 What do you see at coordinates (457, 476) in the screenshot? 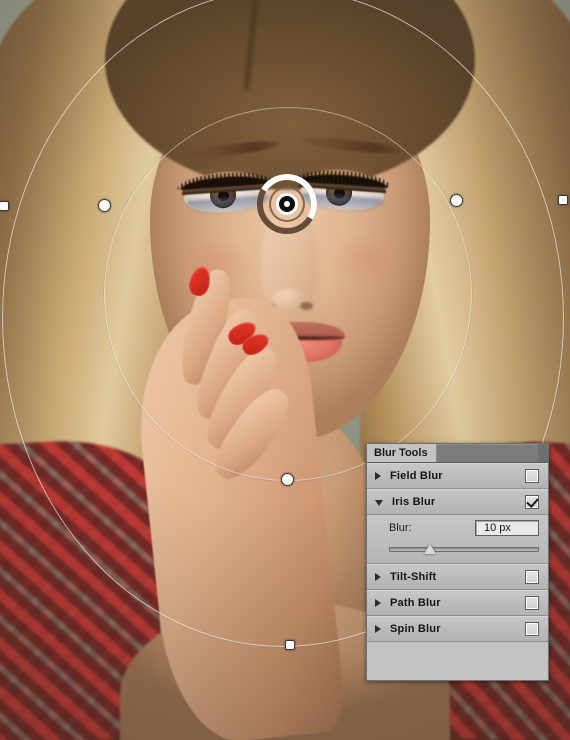
I see `row-field-blur: Field Blur` at bounding box center [457, 476].